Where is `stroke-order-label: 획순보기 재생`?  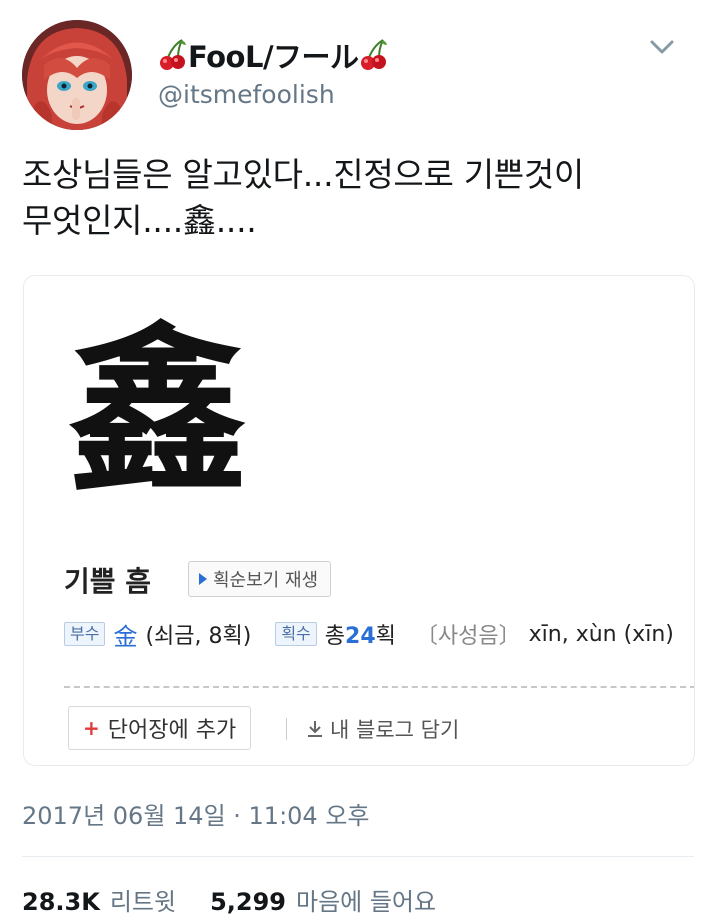
stroke-order-label: 획순보기 재생 is located at coordinates (266, 580).